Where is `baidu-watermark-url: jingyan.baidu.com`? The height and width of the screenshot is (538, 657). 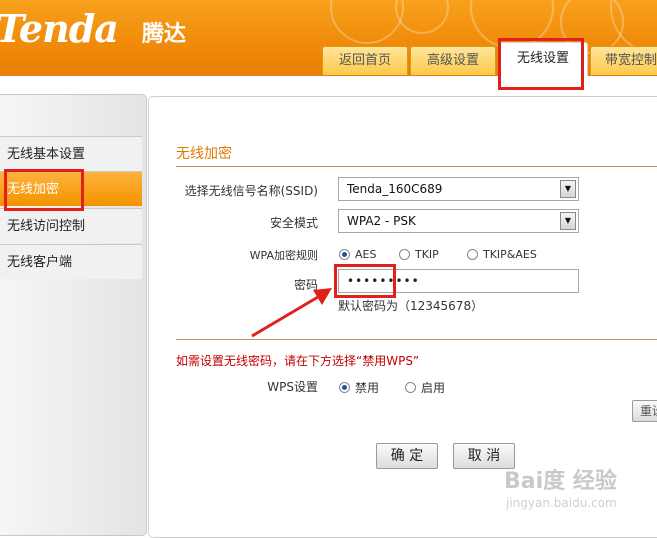 baidu-watermark-url: jingyan.baidu.com is located at coordinates (561, 503).